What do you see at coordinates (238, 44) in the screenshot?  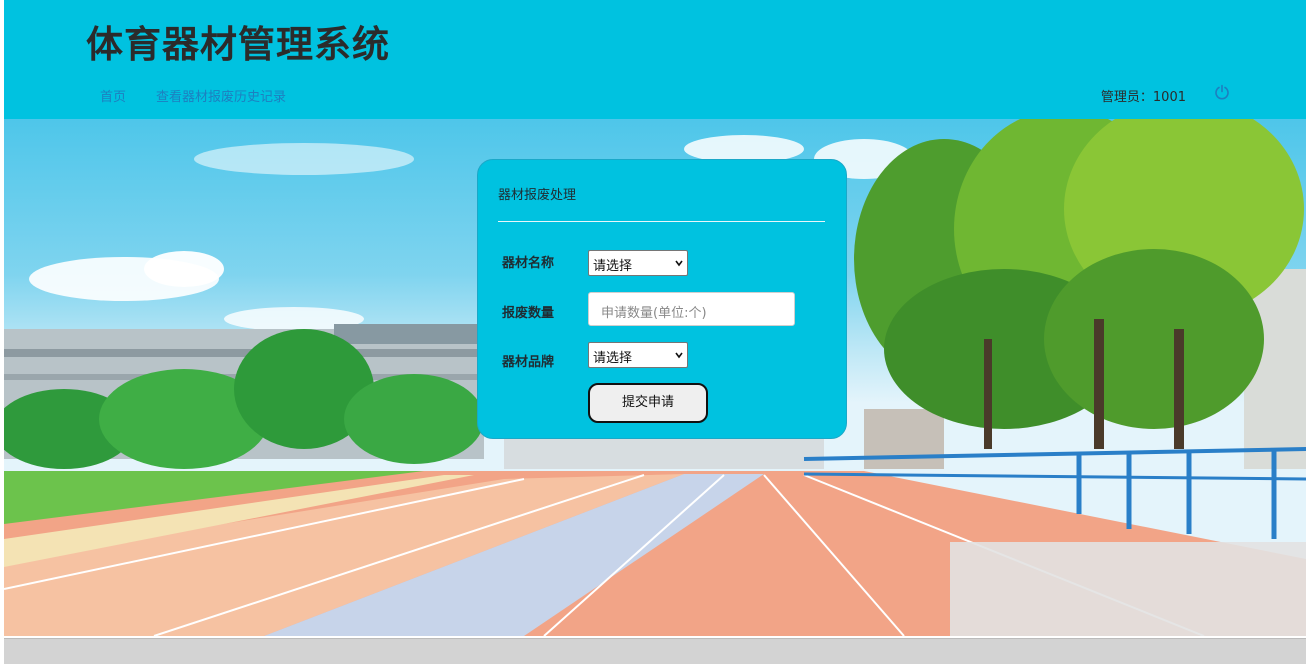 I see `site-title: 体育器材管理系统` at bounding box center [238, 44].